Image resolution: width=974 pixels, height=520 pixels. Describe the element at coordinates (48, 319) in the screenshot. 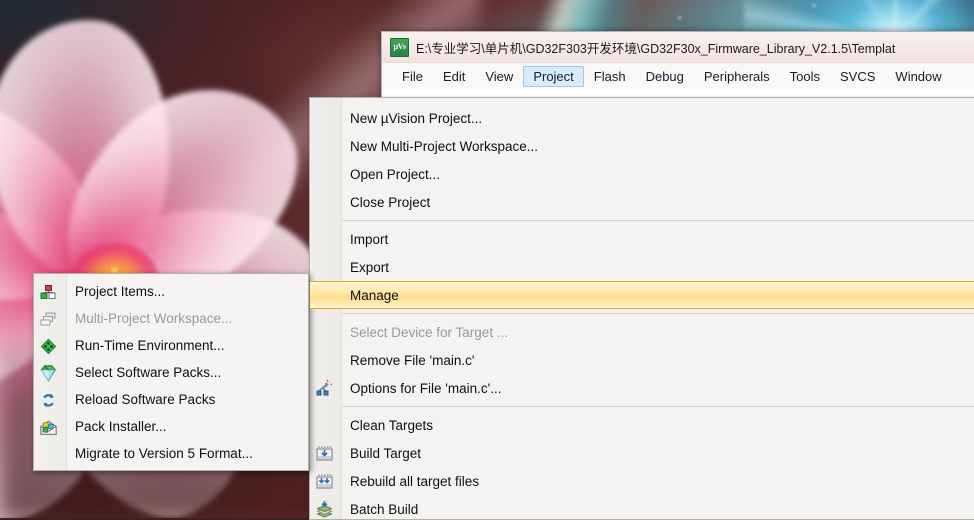

I see `multi-workspace-icon` at that location.